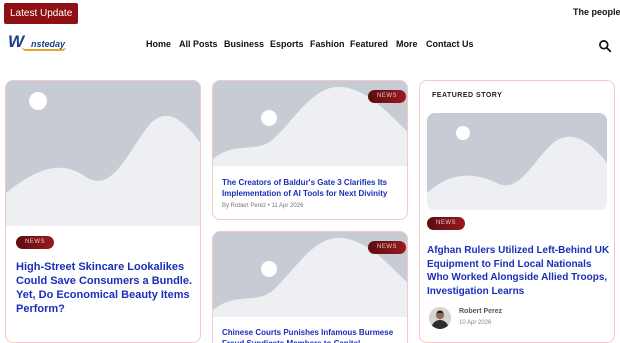  I want to click on featured-news-badge: NEWS, so click(446, 223).